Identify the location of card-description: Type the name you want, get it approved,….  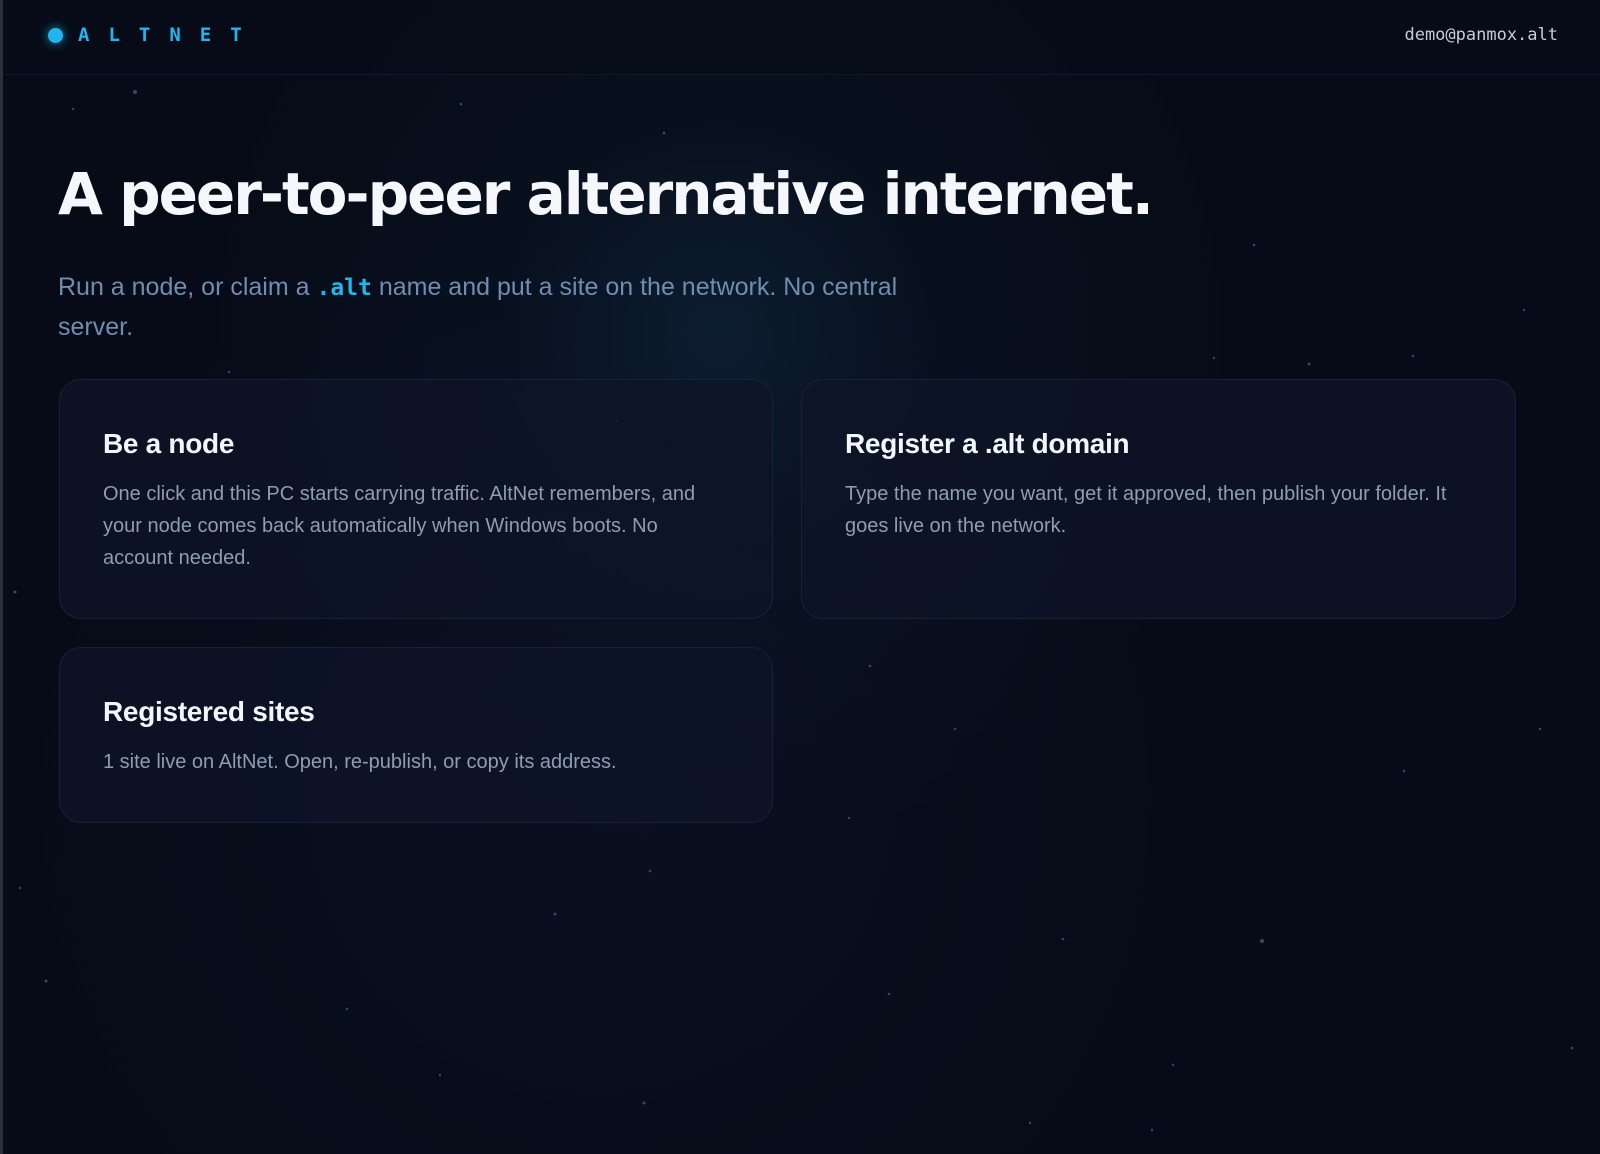
(1146, 510).